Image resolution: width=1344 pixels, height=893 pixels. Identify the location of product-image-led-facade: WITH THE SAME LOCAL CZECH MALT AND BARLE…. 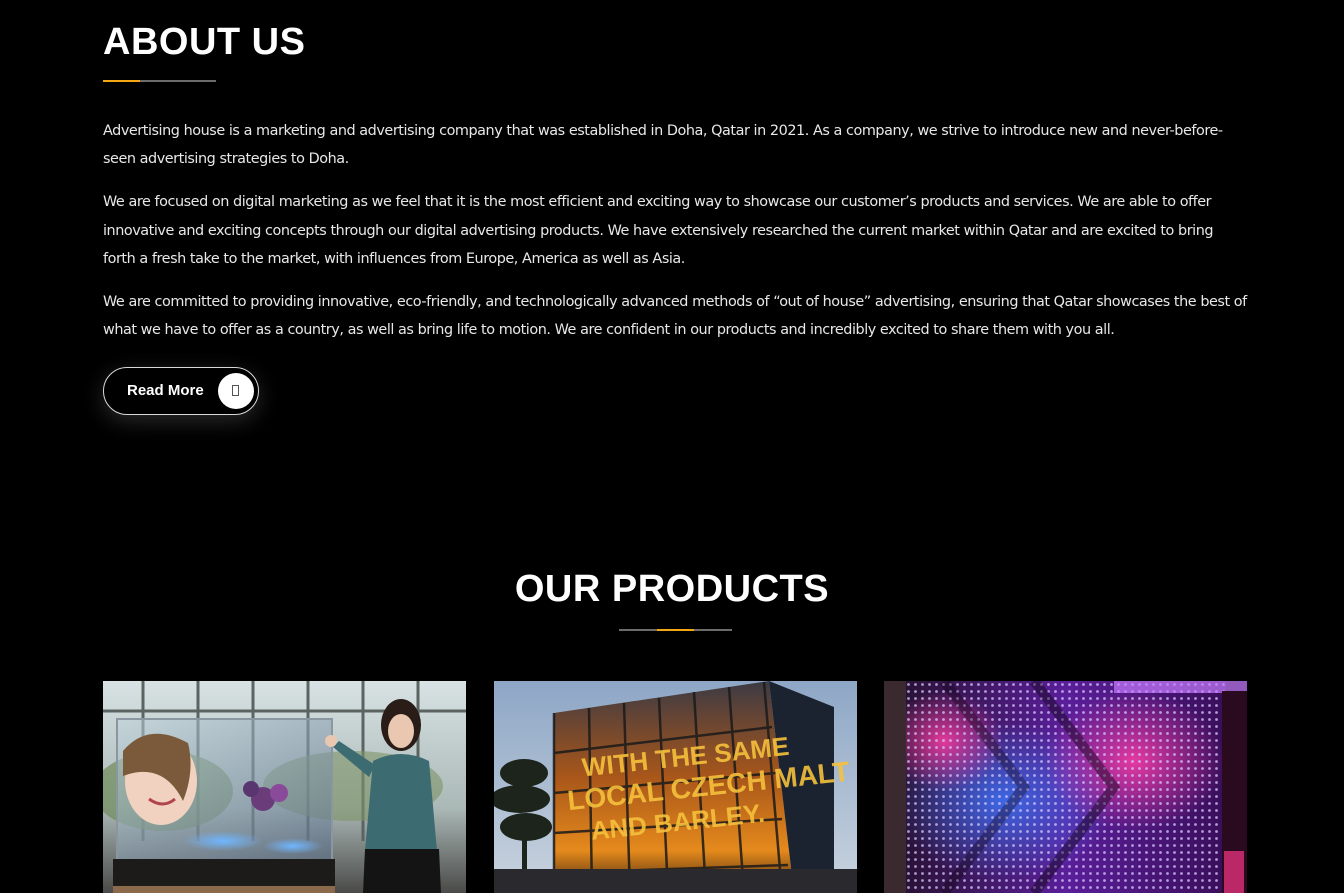
(675, 787).